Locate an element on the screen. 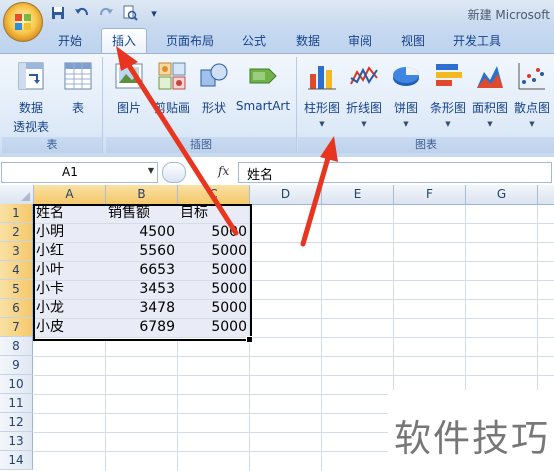 The height and width of the screenshot is (471, 554). tab-data: 数据 is located at coordinates (308, 41).